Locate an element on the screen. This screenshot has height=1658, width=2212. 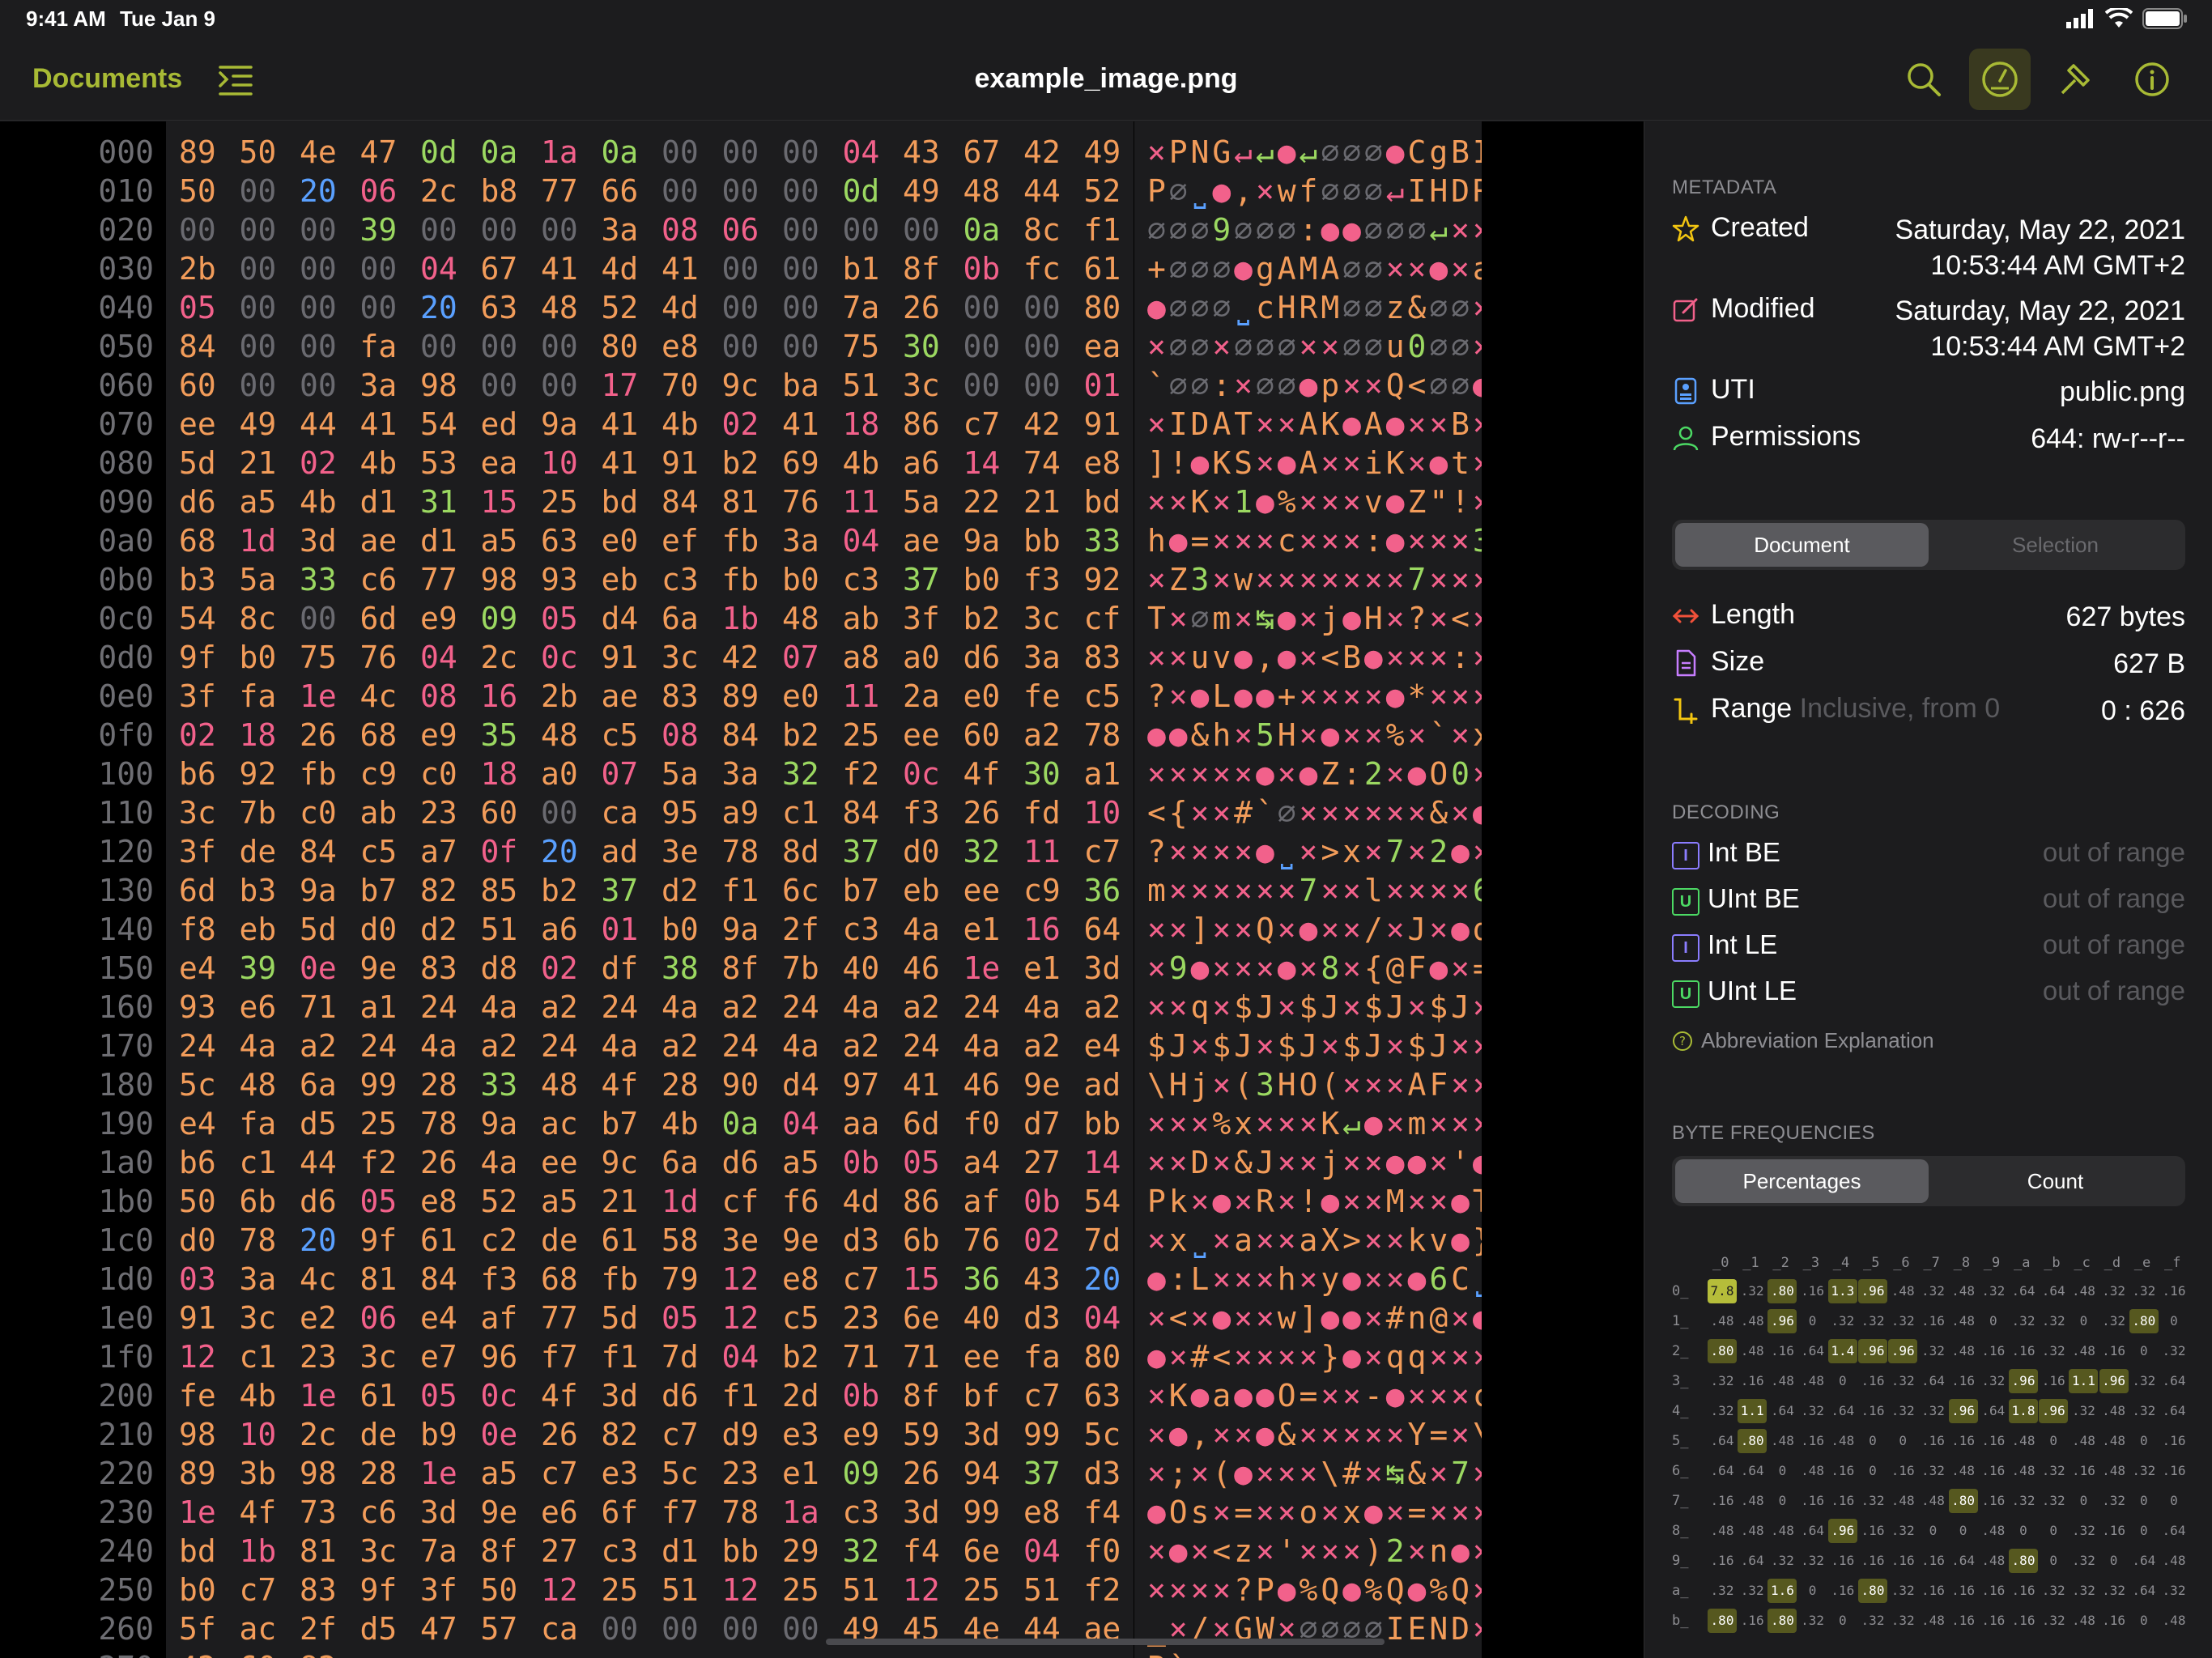
hex-byte: f2 is located at coordinates (391, 1162).